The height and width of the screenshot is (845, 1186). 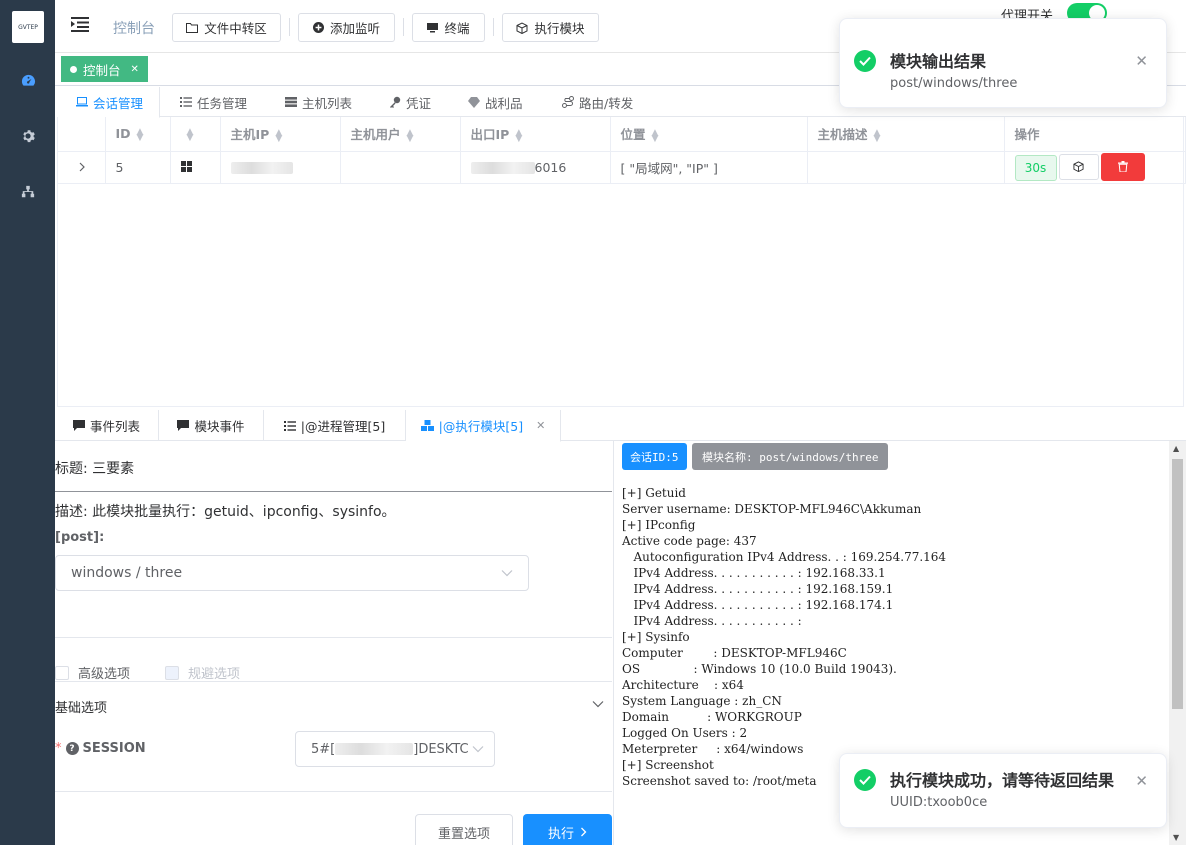 I want to click on column-header-location: 位置 ▲ ▼, so click(x=709, y=134).